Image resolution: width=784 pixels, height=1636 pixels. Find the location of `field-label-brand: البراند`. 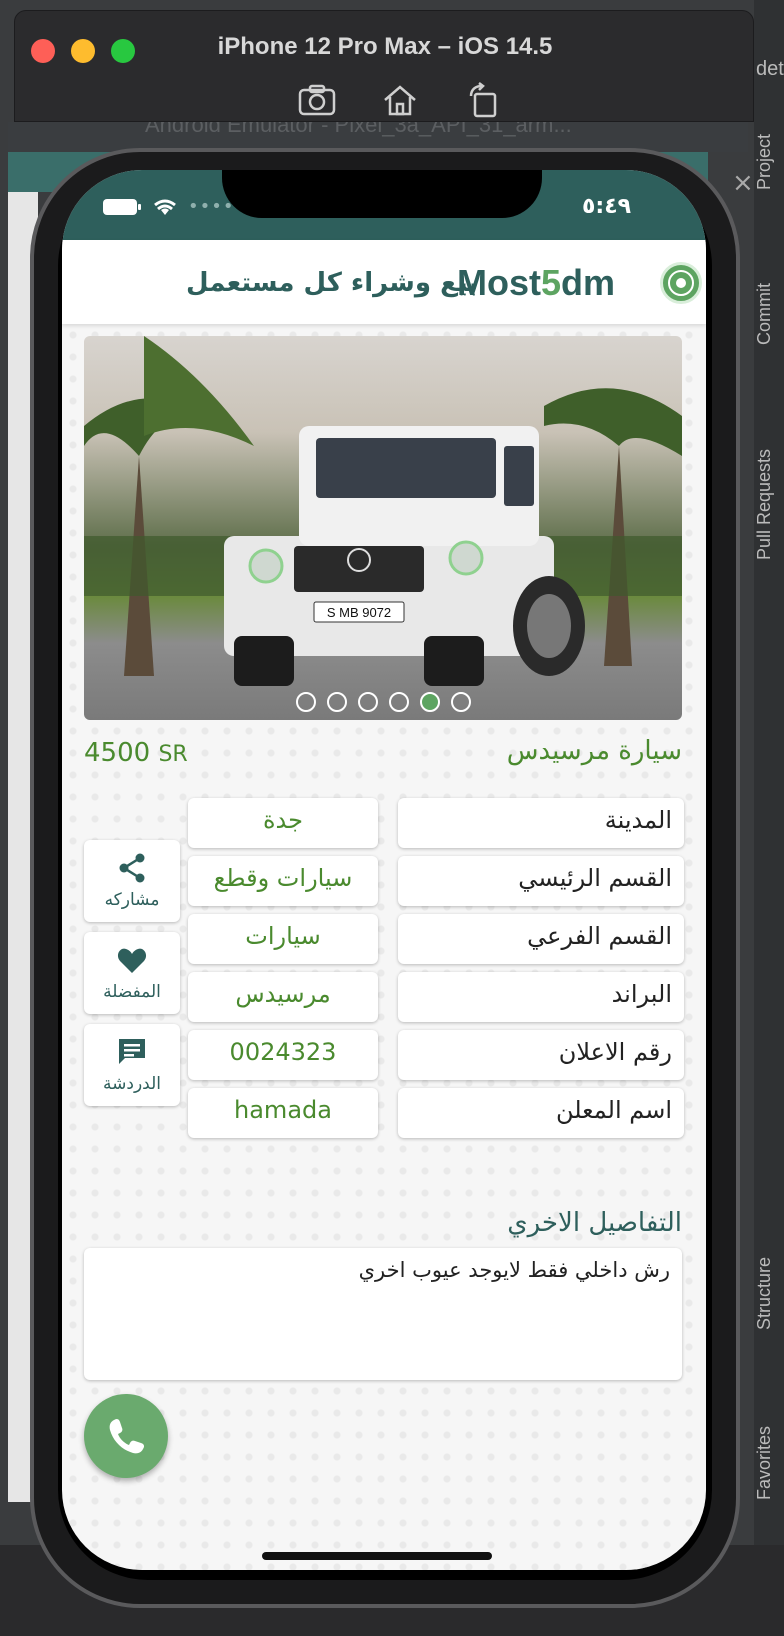

field-label-brand: البراند is located at coordinates (541, 997).